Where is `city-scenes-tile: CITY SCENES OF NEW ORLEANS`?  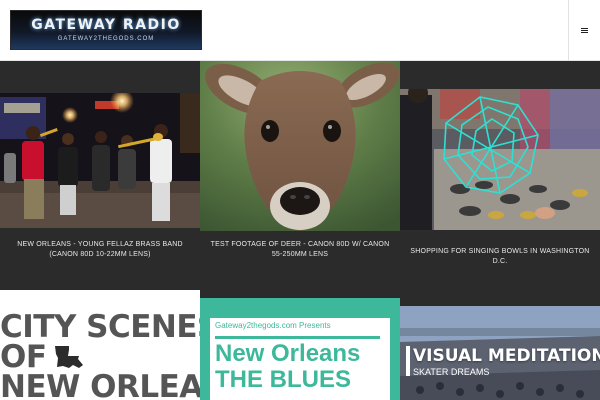
city-scenes-tile: CITY SCENES OF NEW ORLEANS is located at coordinates (100, 345).